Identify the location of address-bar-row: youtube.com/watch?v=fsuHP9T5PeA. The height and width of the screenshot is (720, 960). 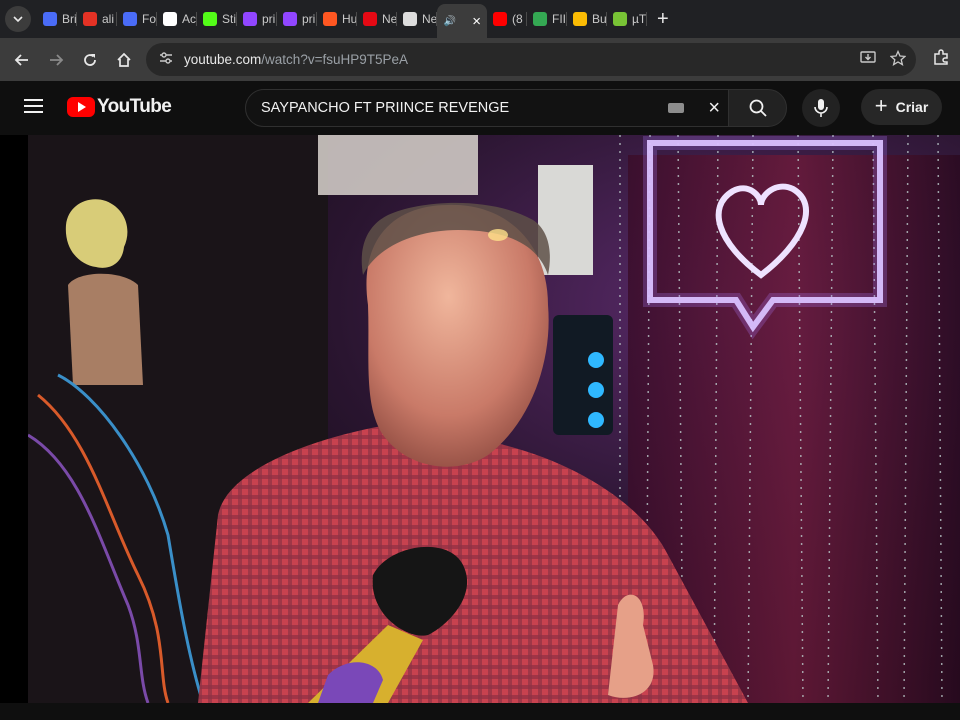
(480, 59).